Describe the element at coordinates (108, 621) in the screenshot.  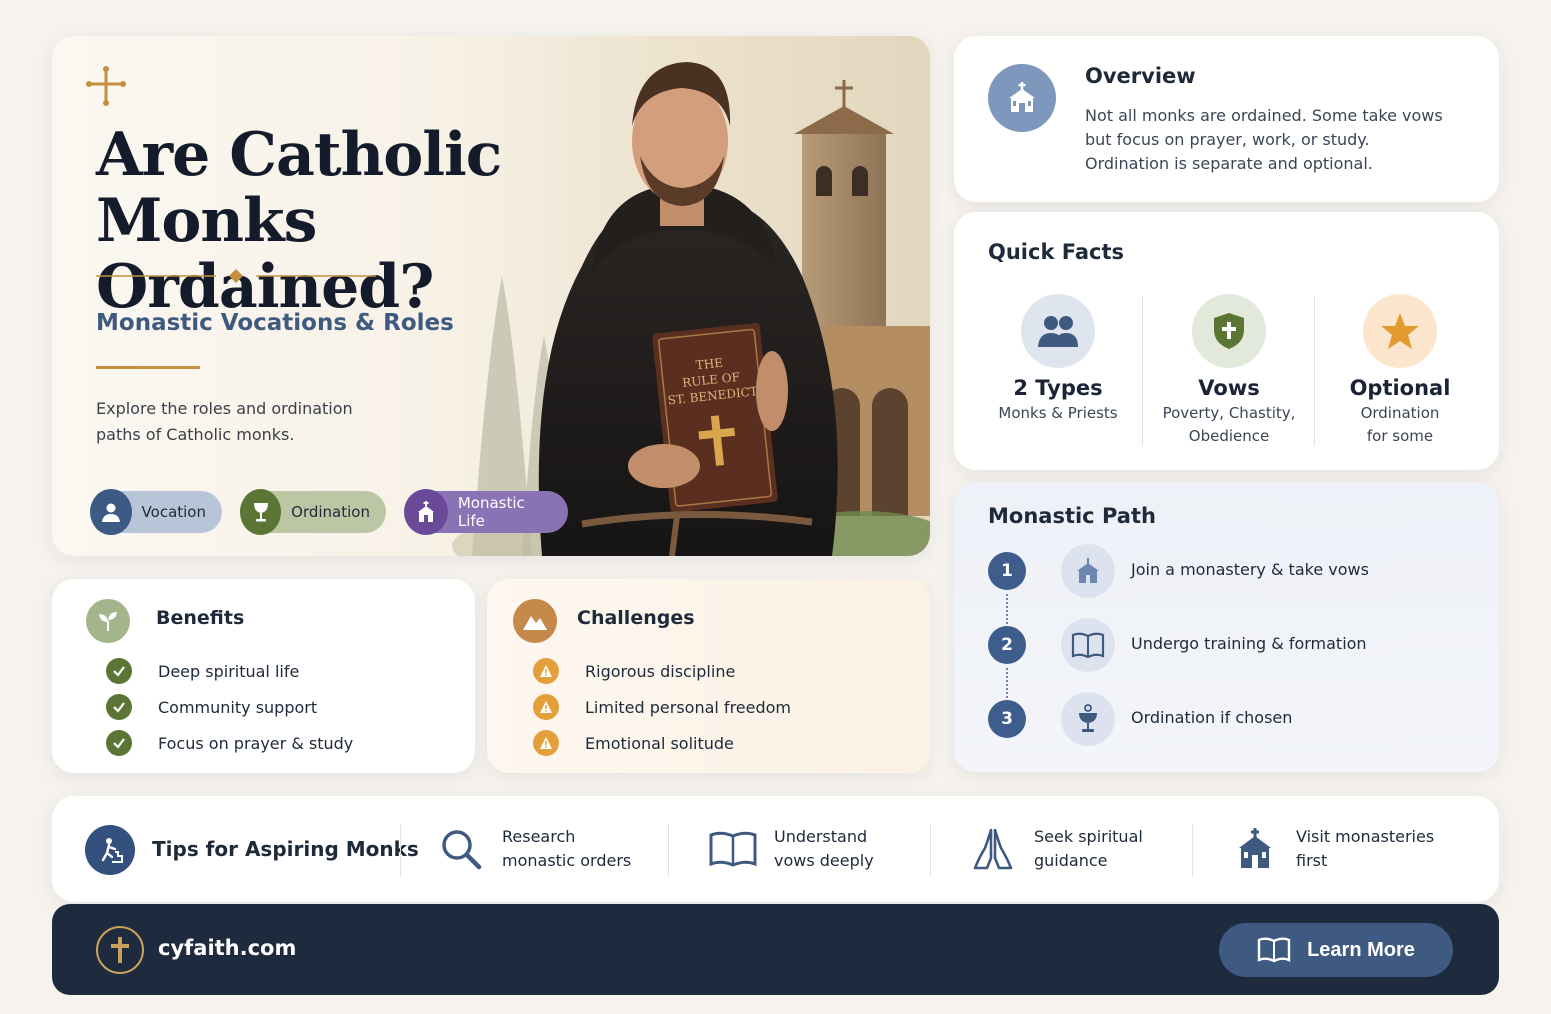
I see `sprout-icon` at that location.